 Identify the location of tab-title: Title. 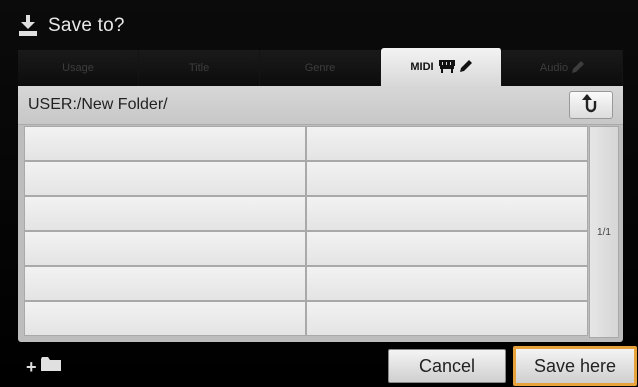
(199, 68).